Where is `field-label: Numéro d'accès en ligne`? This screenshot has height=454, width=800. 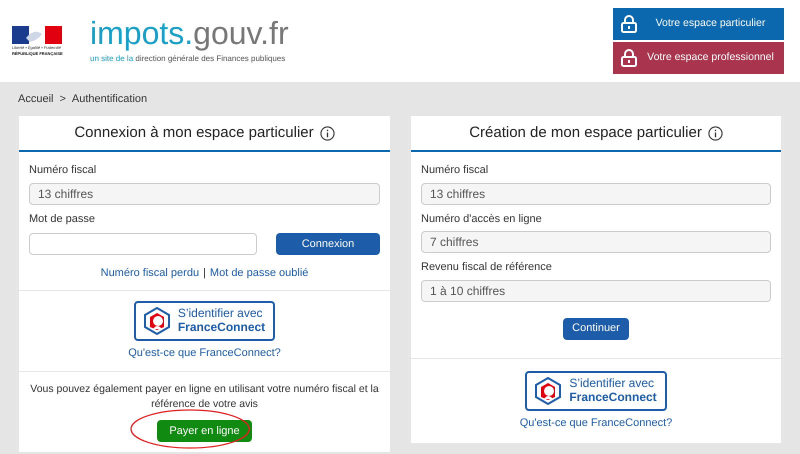 field-label: Numéro d'accès en ligne is located at coordinates (482, 219).